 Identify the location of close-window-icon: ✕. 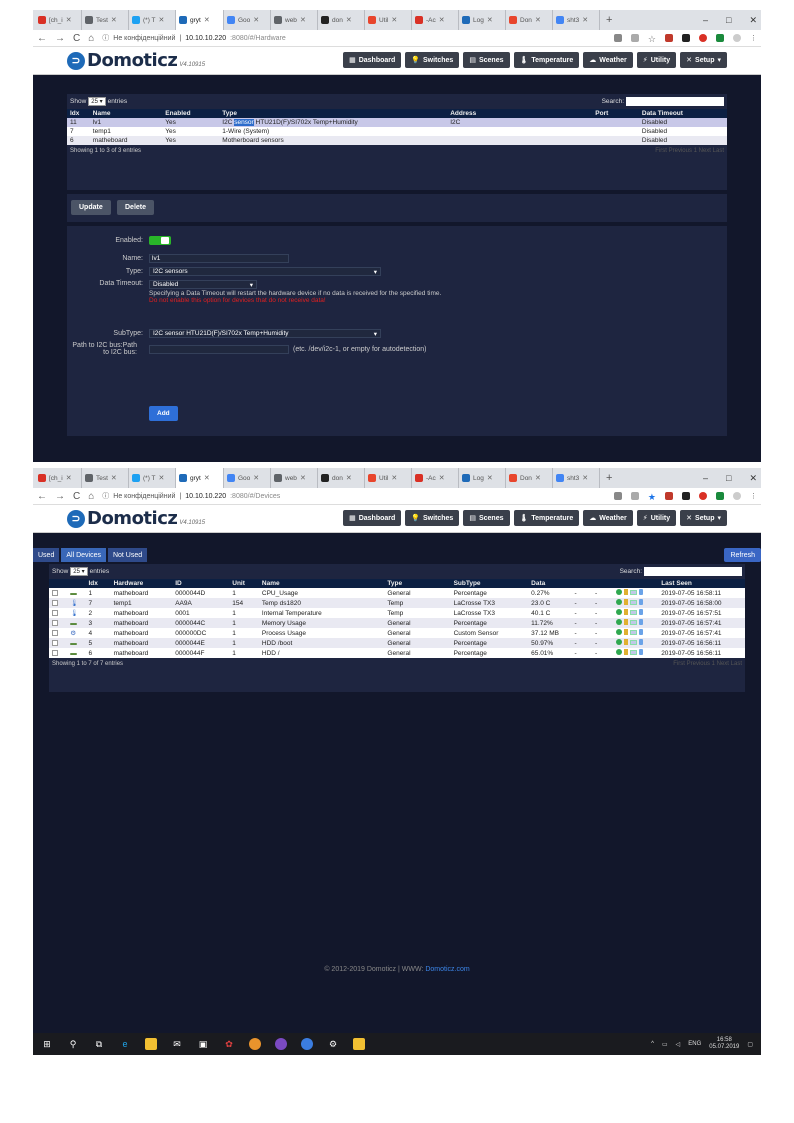
(753, 20).